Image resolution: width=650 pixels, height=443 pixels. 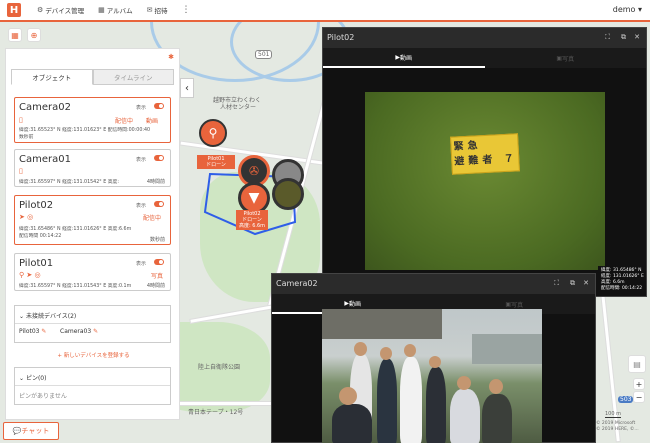 I want to click on panel-tabs: オブジェクト タイムライン, so click(x=92, y=77).